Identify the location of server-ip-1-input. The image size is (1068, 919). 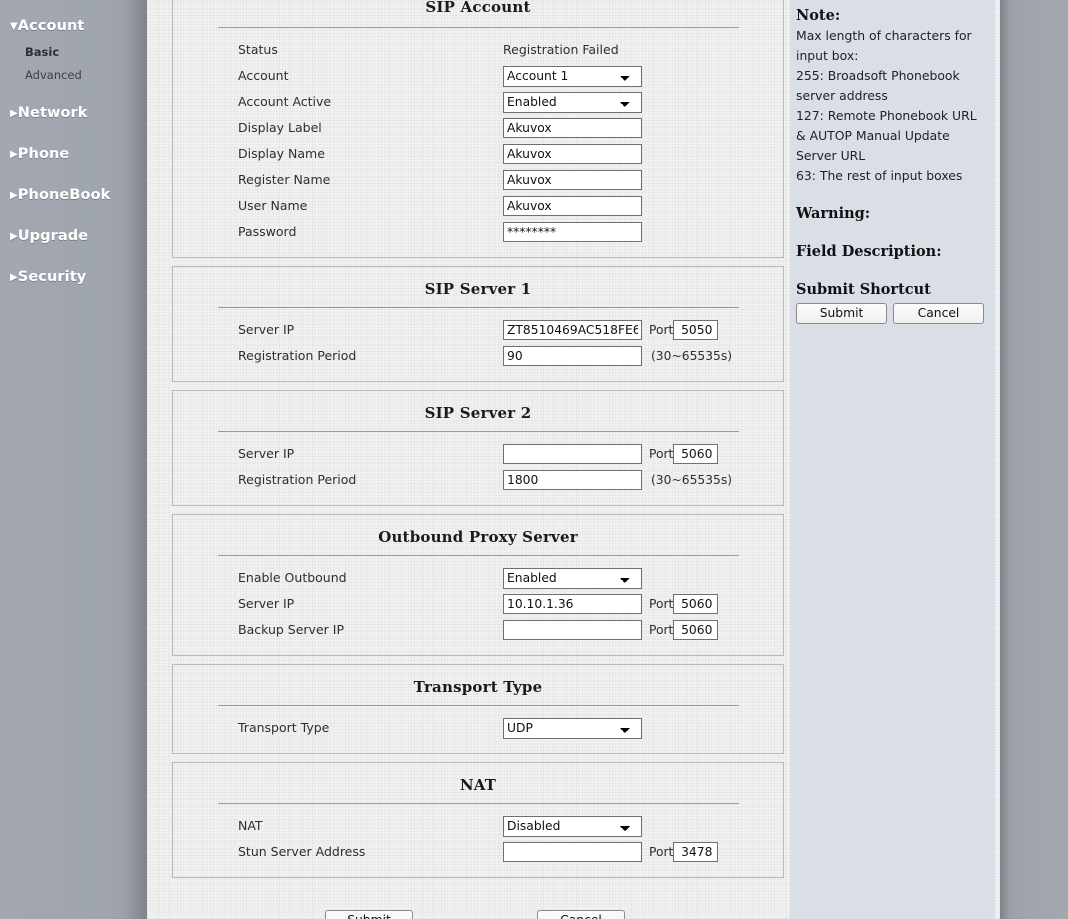
(572, 330).